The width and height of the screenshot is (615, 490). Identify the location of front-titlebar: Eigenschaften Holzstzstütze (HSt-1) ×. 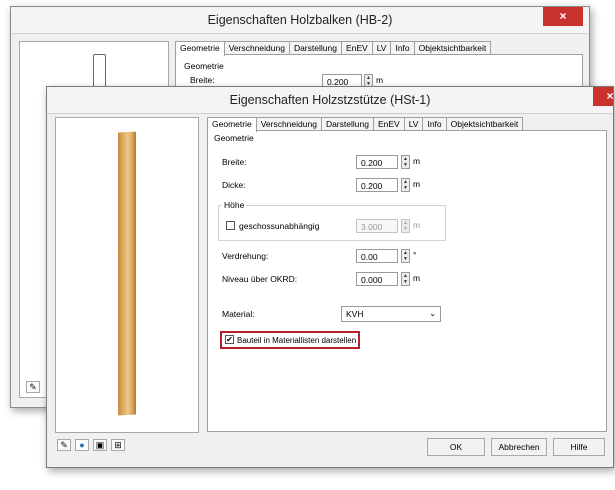
(330, 100).